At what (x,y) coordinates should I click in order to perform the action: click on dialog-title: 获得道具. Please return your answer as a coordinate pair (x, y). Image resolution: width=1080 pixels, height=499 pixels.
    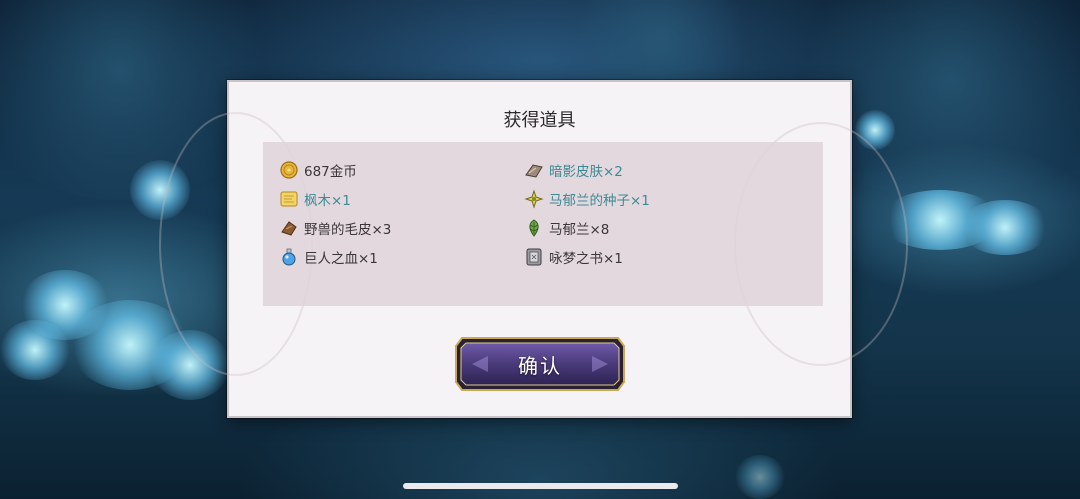
    Looking at the image, I should click on (539, 120).